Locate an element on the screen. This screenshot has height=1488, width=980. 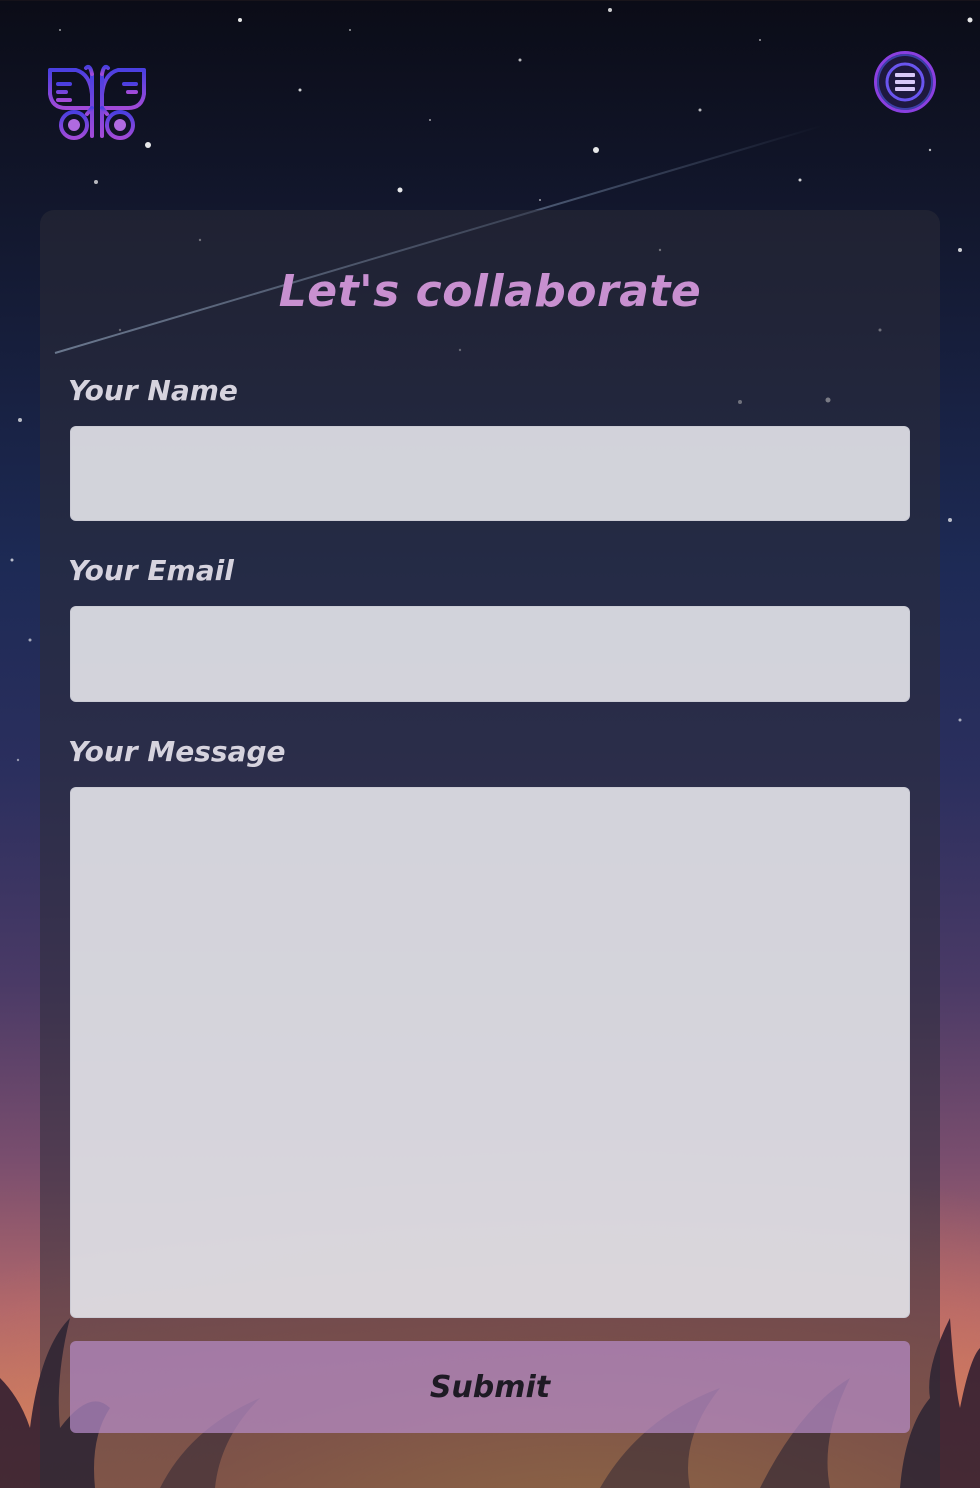
name-label: Your Name is located at coordinates (153, 390).